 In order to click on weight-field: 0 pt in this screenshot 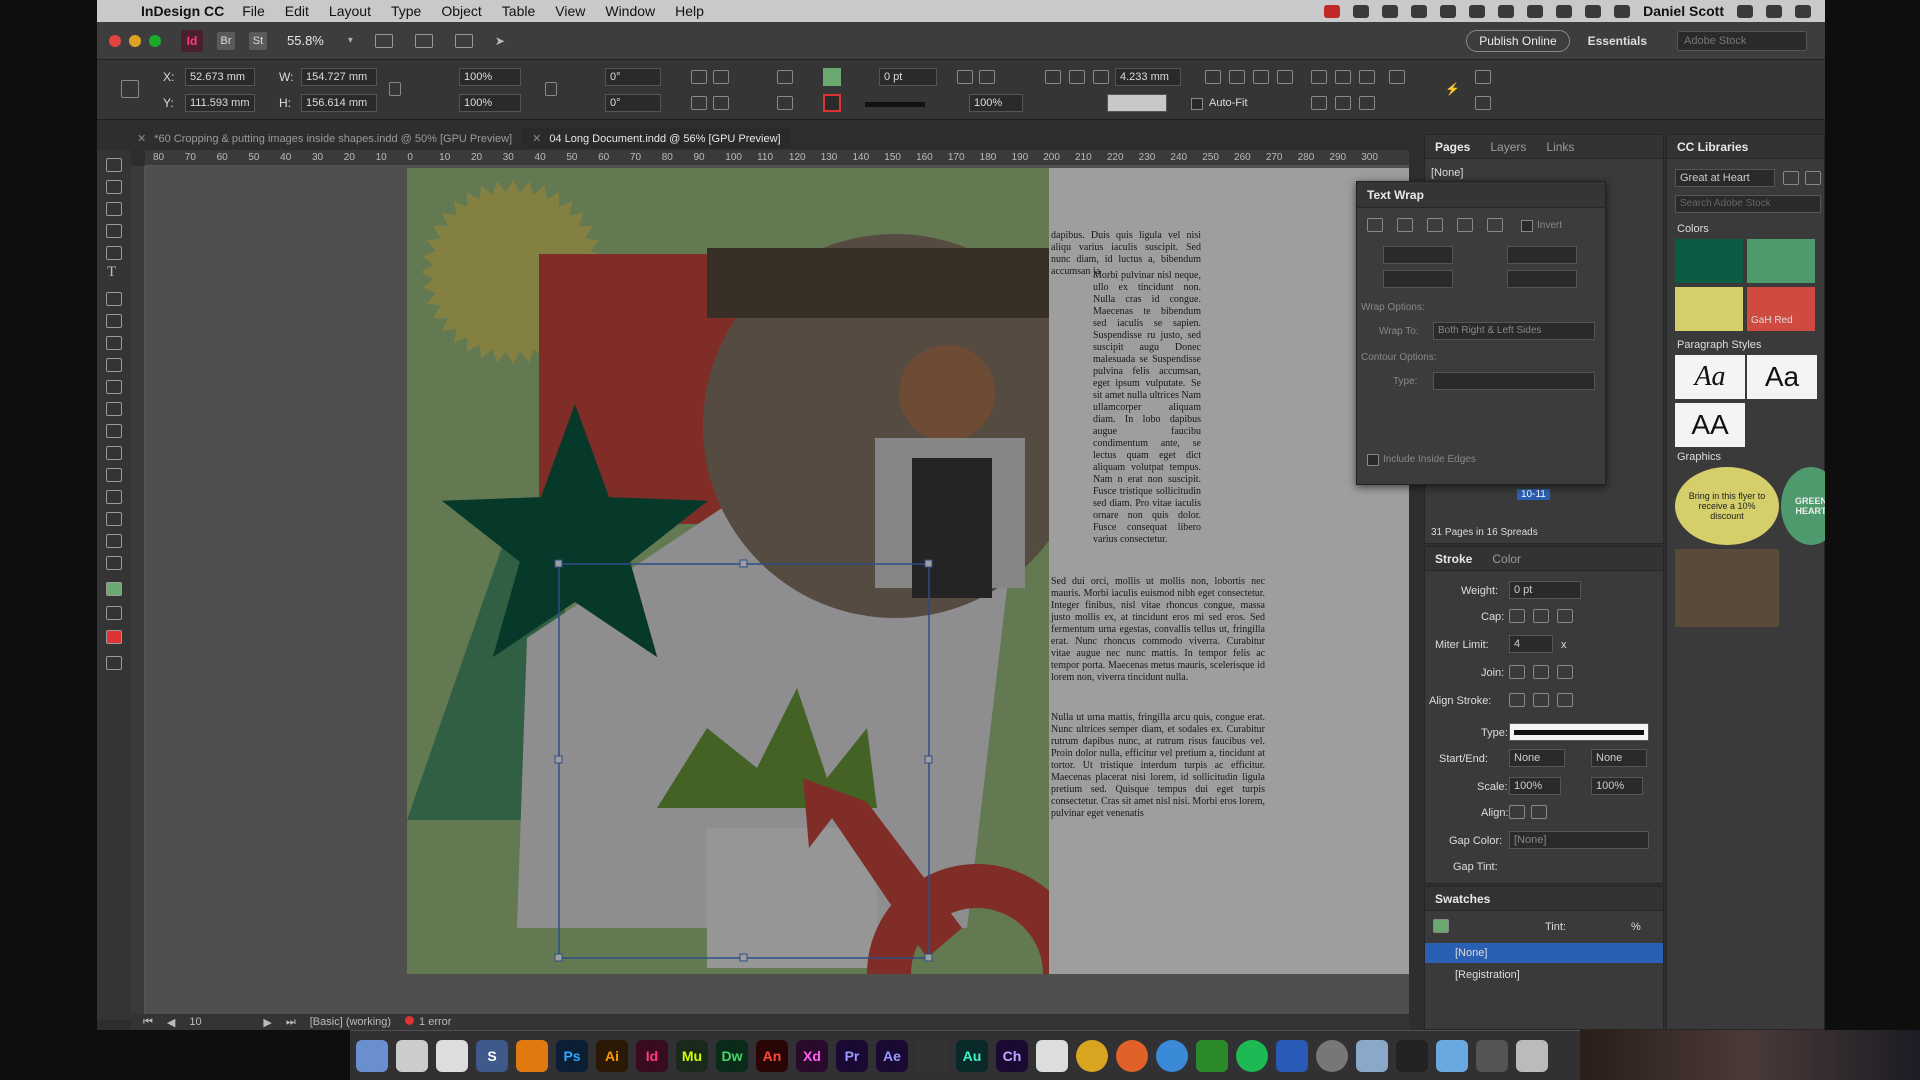, I will do `click(1545, 590)`.